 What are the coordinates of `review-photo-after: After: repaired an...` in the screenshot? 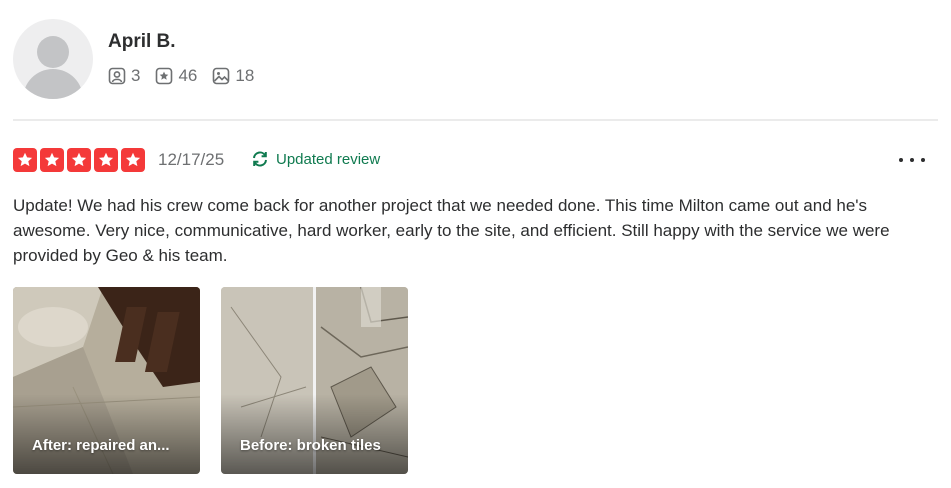 It's located at (106, 380).